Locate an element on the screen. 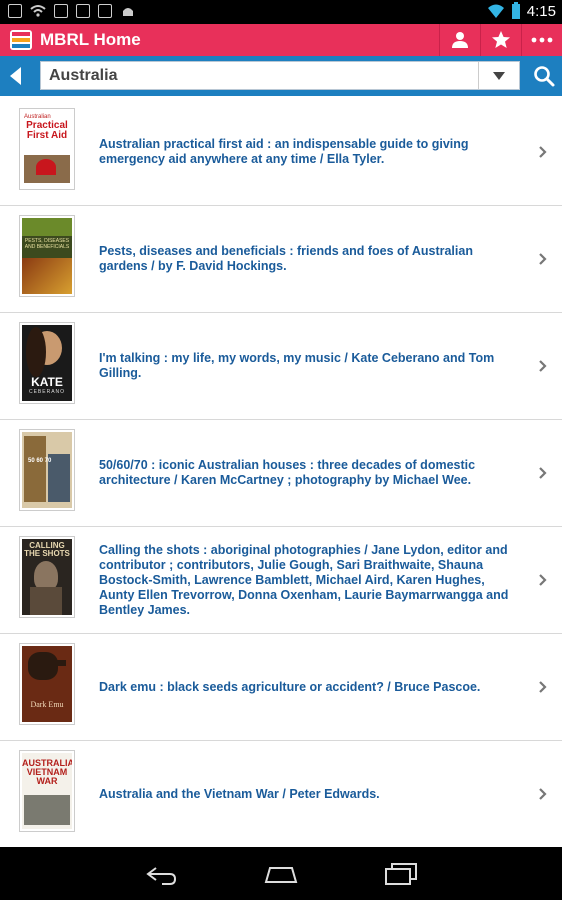 Image resolution: width=562 pixels, height=900 pixels. home-nav-icon is located at coordinates (281, 874).